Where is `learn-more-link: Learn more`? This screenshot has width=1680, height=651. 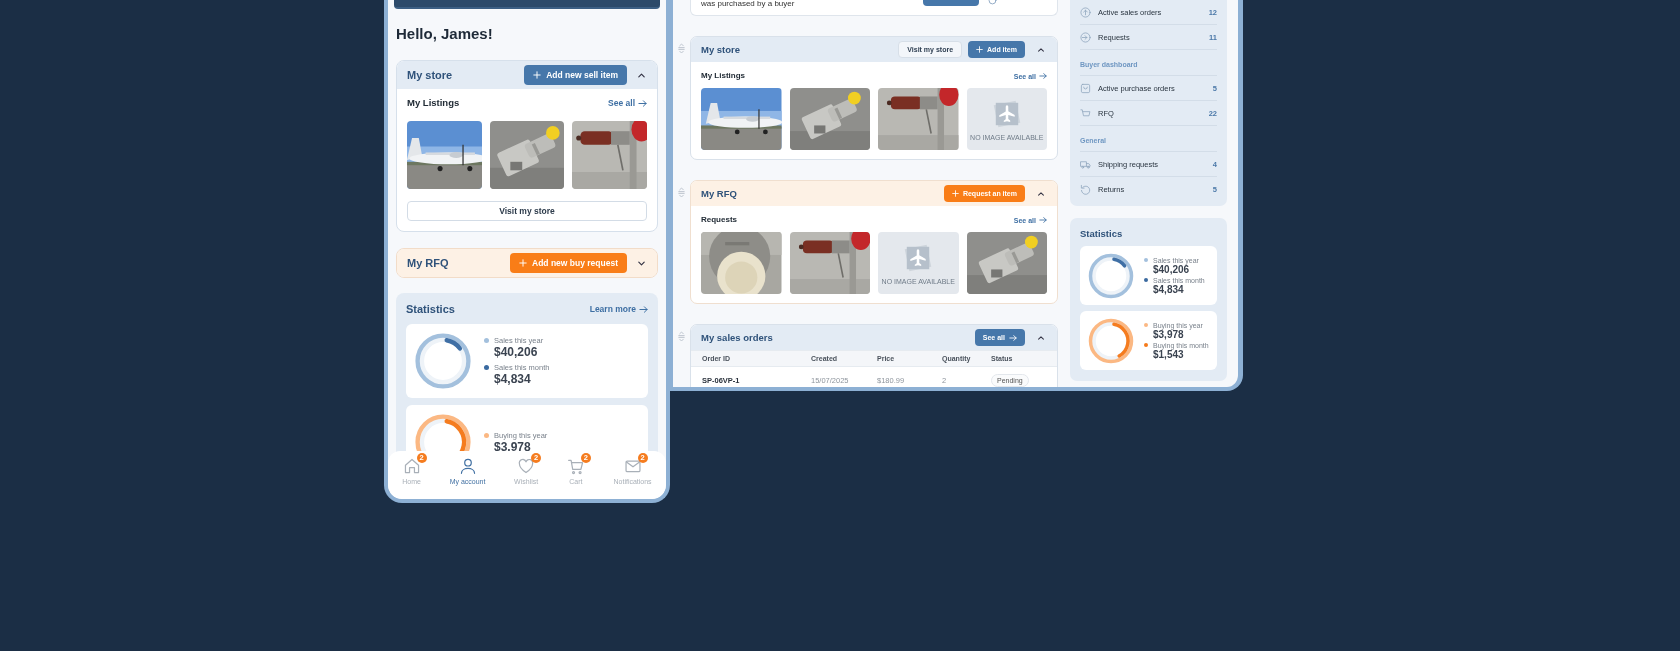
learn-more-link: Learn more is located at coordinates (618, 309).